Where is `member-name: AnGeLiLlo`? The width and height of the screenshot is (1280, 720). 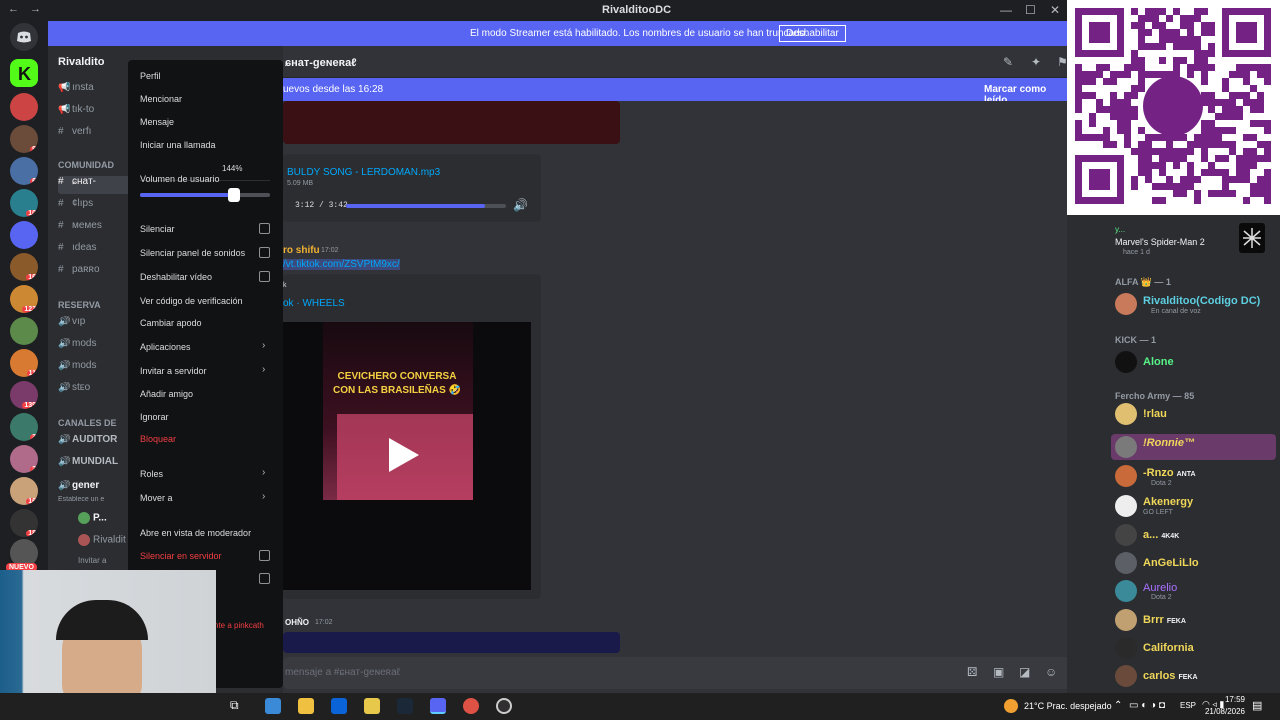
member-name: AnGeLiLlo is located at coordinates (1171, 563).